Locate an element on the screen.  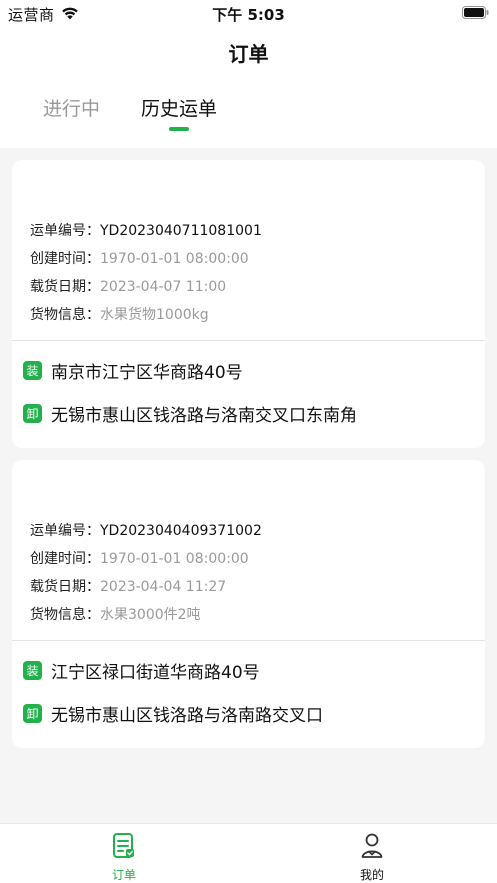
unload-address-row: 卸 无锡市惠山区钱洛路与洛南交叉口东南角 is located at coordinates (190, 413).